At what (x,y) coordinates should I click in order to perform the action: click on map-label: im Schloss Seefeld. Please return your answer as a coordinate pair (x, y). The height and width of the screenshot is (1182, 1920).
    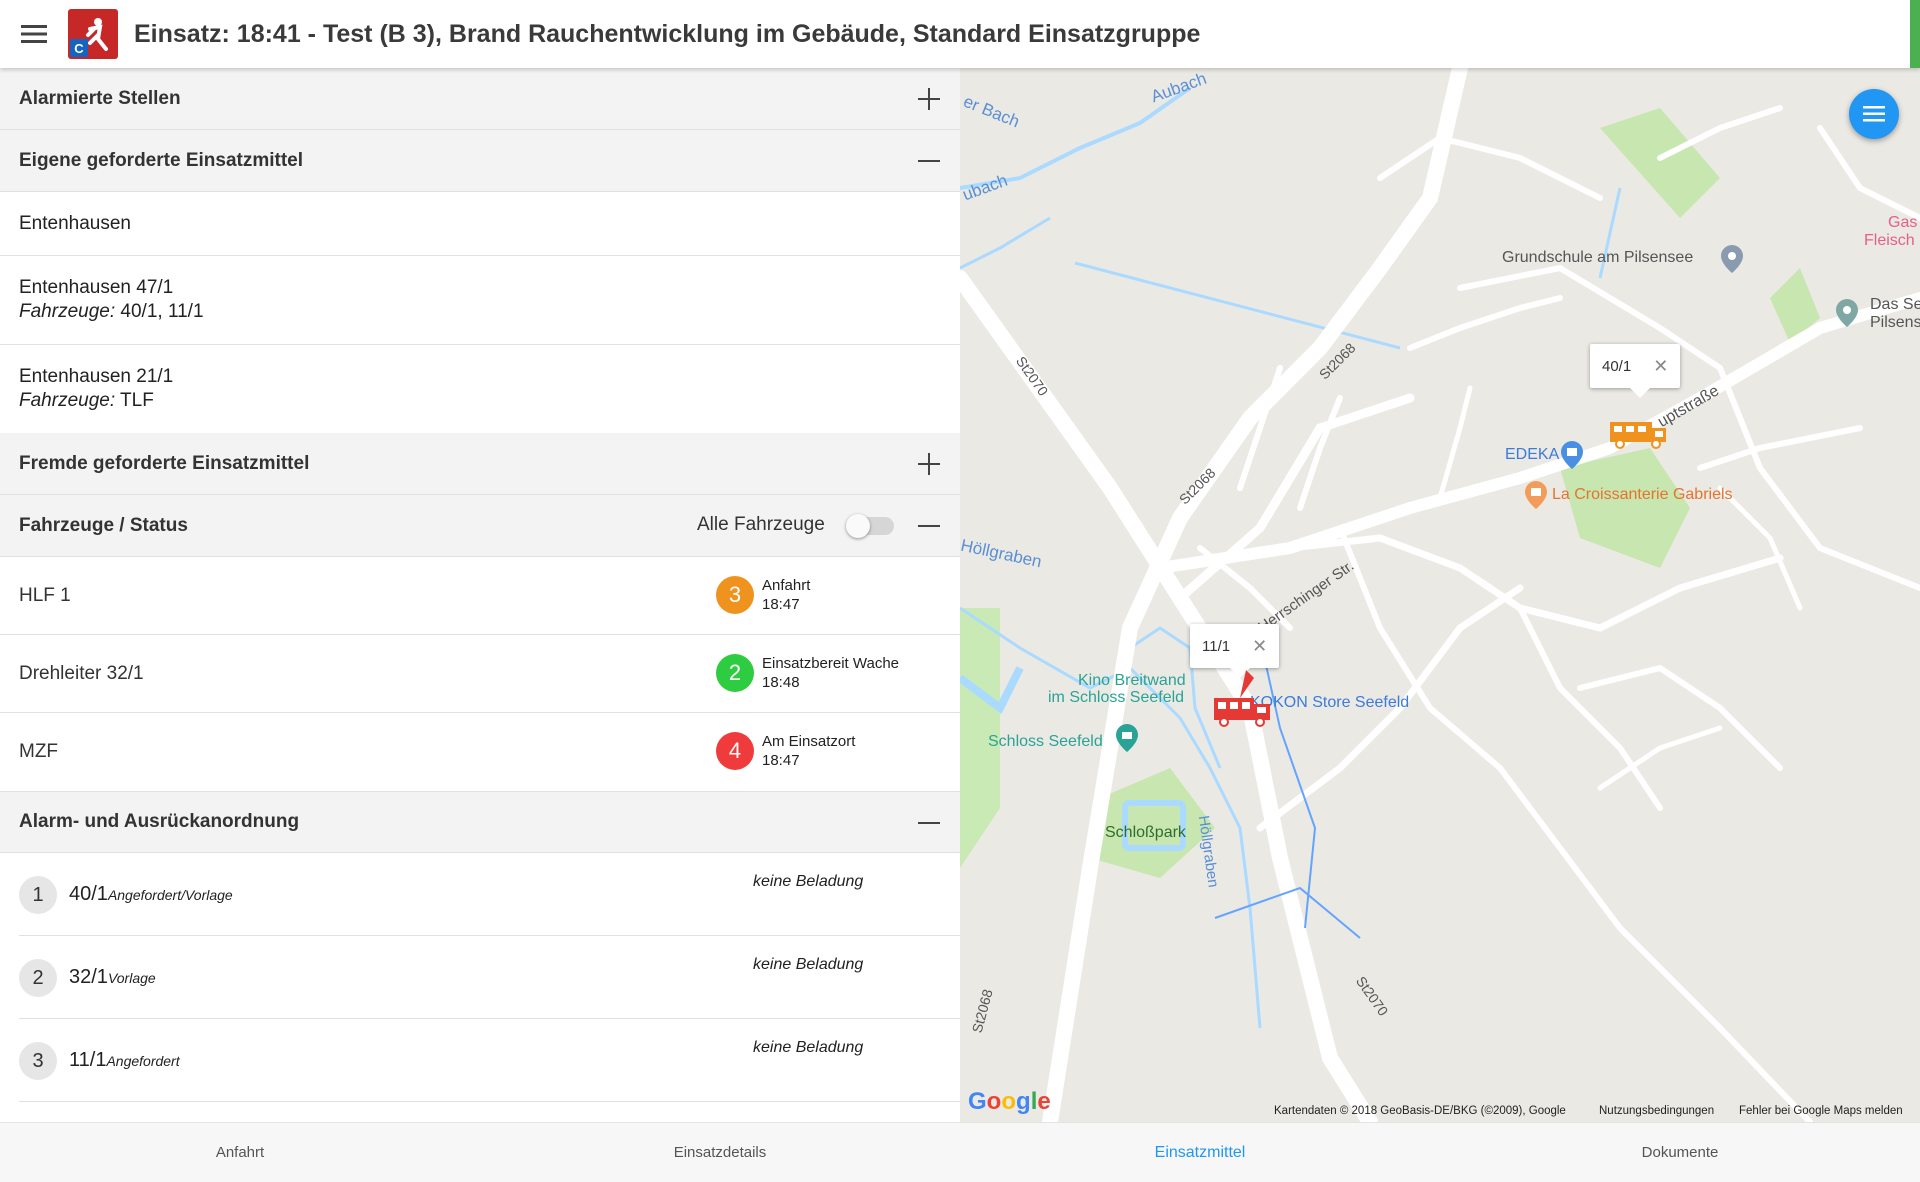
    Looking at the image, I should click on (1116, 697).